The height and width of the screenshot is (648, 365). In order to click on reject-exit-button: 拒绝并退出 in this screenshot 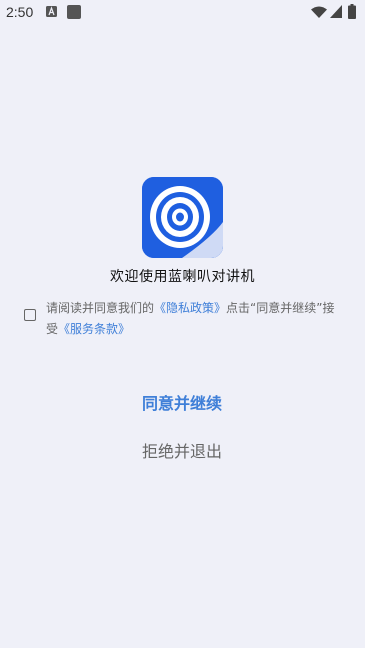, I will do `click(182, 452)`.